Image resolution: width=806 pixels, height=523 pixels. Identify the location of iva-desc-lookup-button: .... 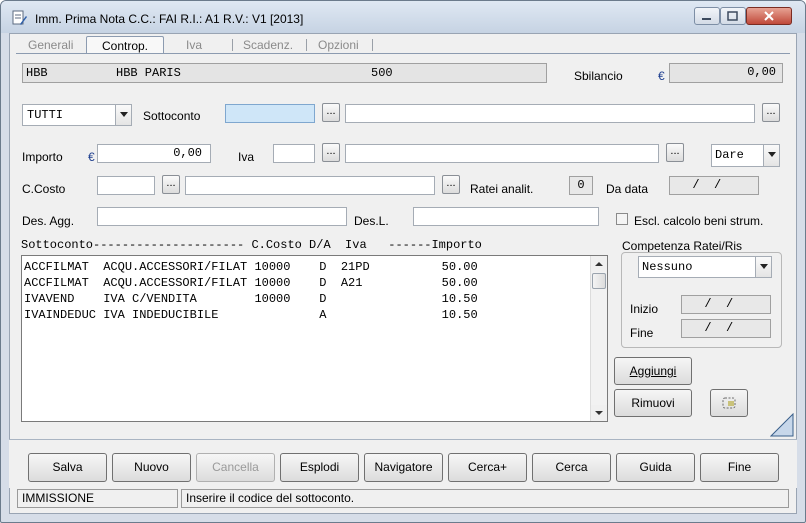
(675, 152).